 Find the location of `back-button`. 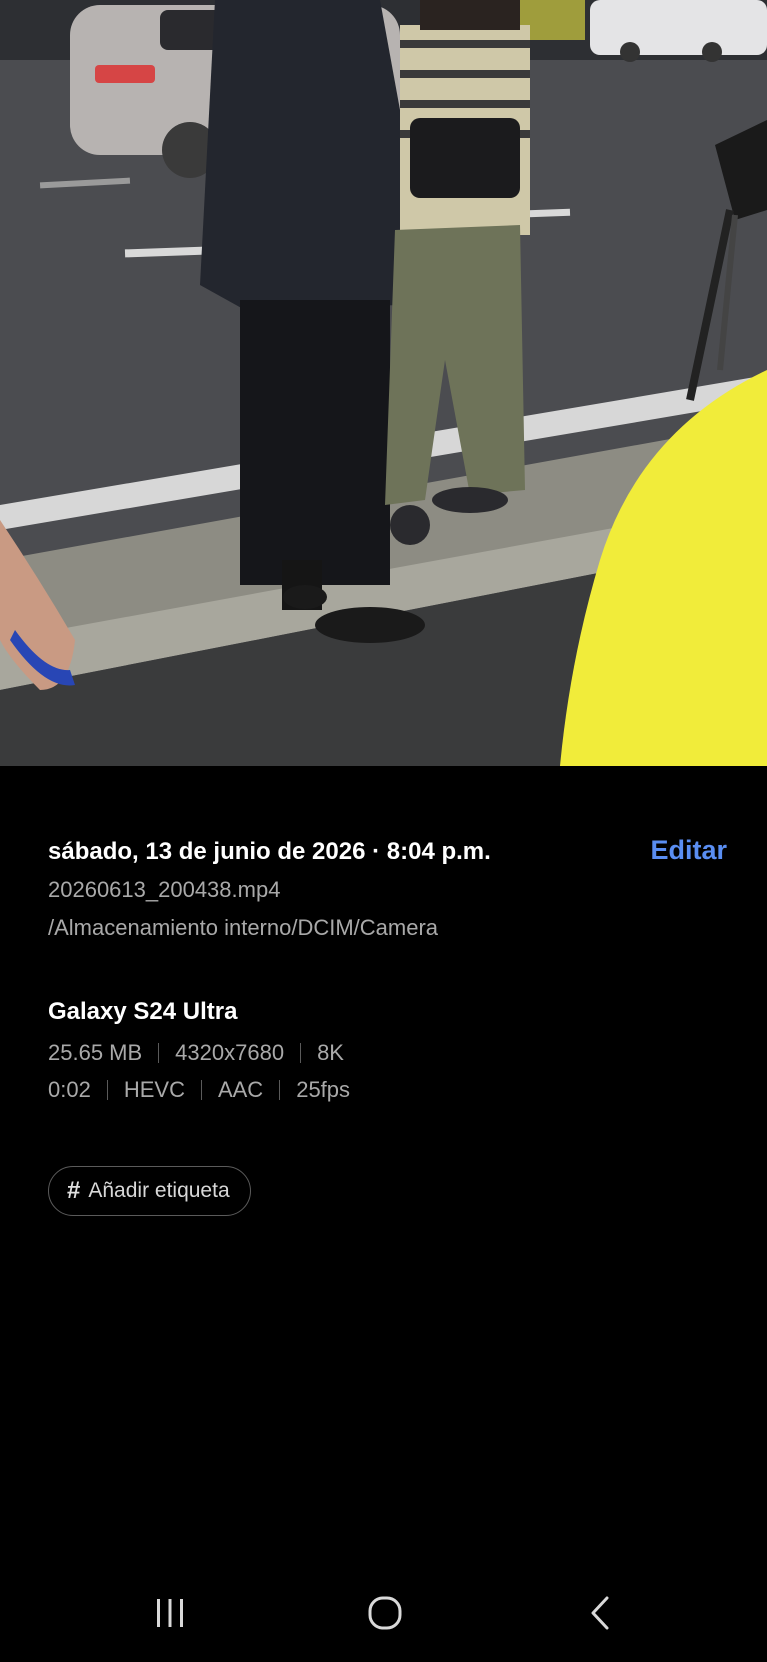

back-button is located at coordinates (600, 1613).